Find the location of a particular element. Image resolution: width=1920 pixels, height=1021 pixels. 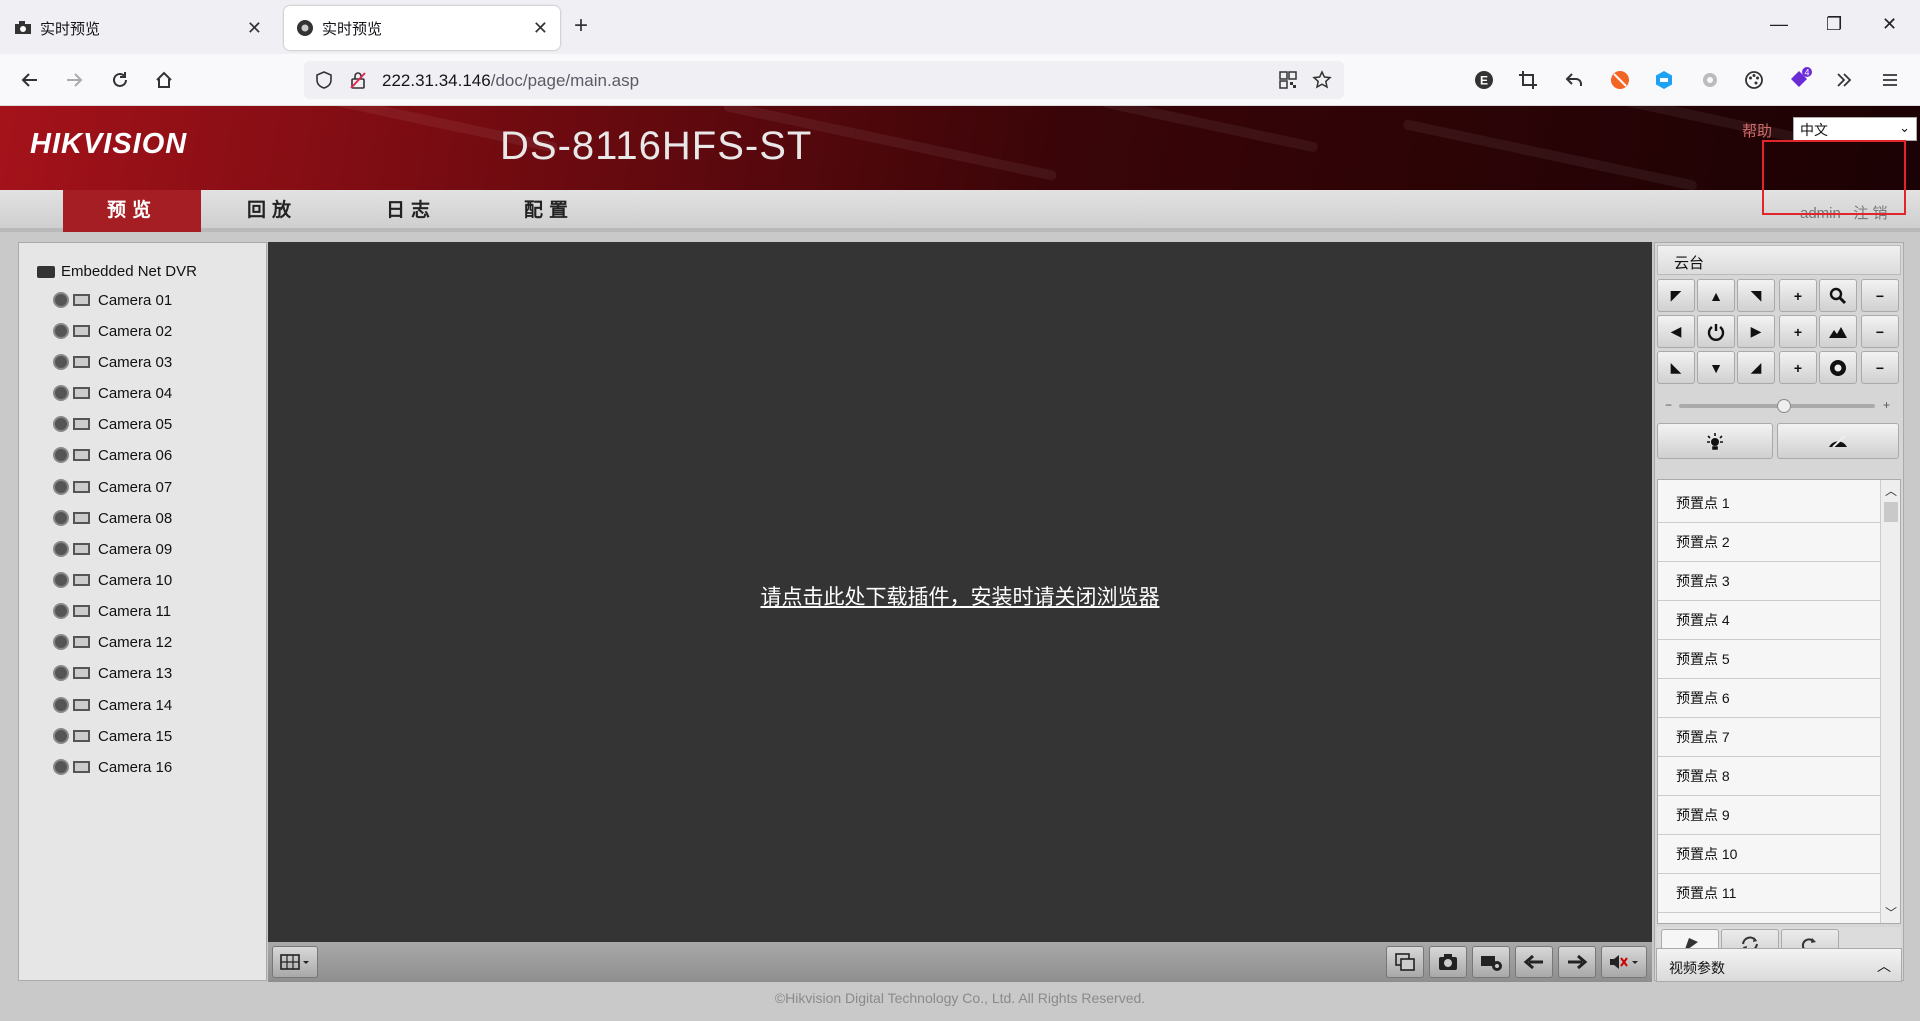

scroll-up-icon: ︿ is located at coordinates (1891, 490).